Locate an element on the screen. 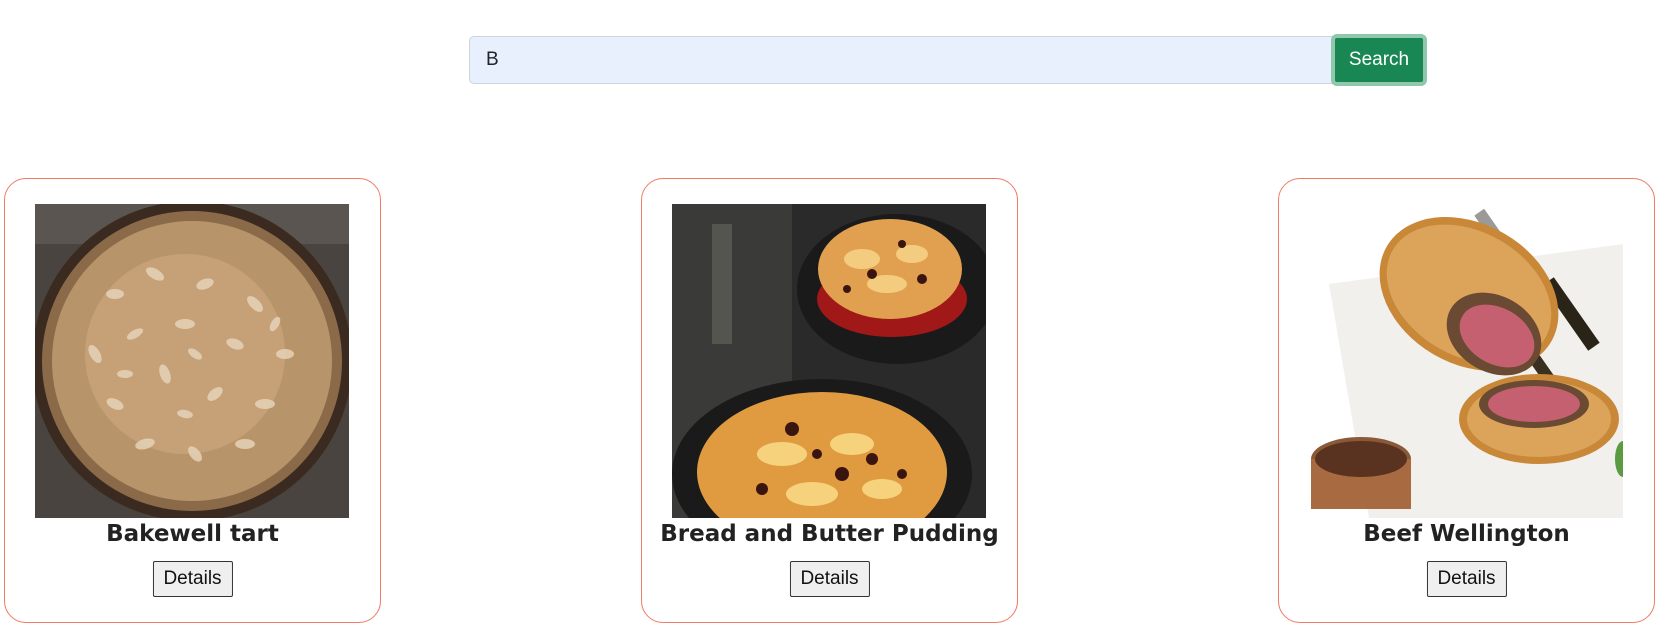  recipe-title: Beef Wellington is located at coordinates (1466, 534).